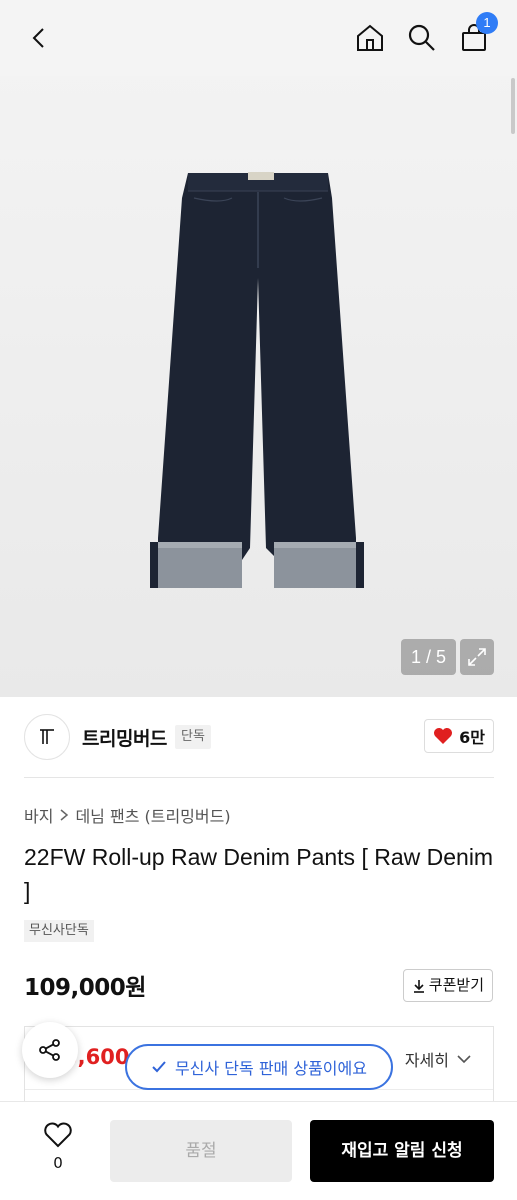 The height and width of the screenshot is (1200, 517). Describe the element at coordinates (257, 380) in the screenshot. I see `product-image` at that location.